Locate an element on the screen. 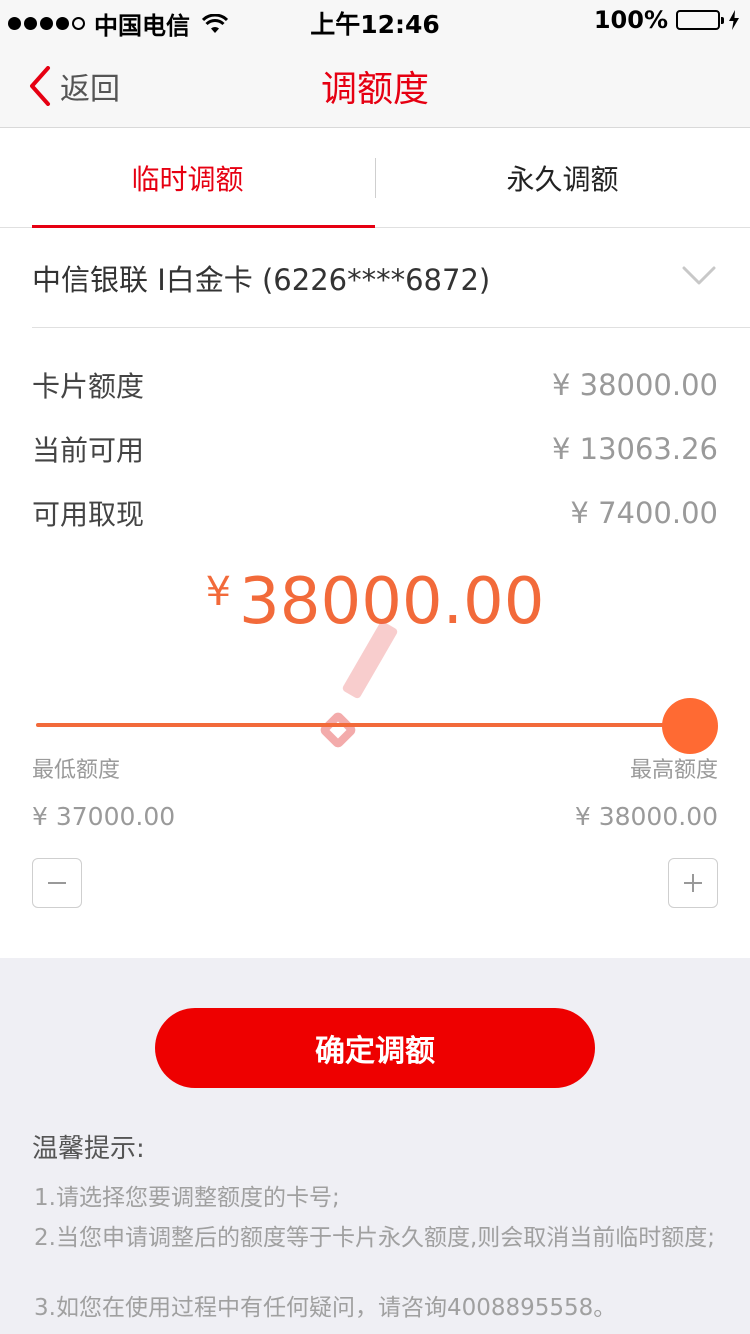 The image size is (750, 1334). card-selector: 中信银联 I白金卡 (6226****6872) is located at coordinates (391, 278).